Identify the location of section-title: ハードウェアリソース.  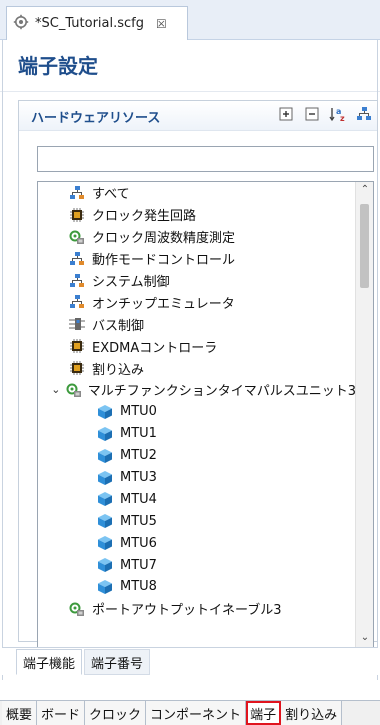
(96, 118).